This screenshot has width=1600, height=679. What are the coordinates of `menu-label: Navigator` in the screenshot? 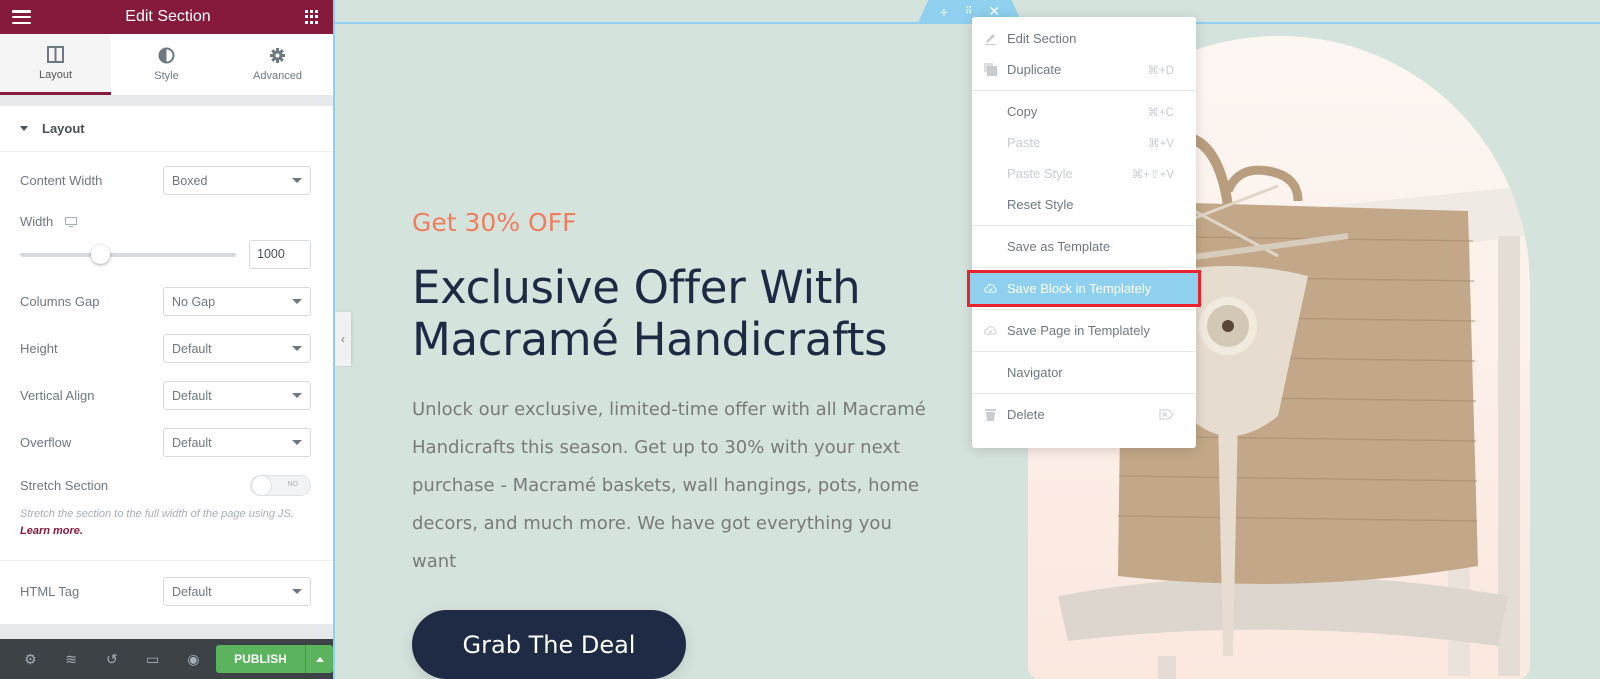 It's located at (1035, 372).